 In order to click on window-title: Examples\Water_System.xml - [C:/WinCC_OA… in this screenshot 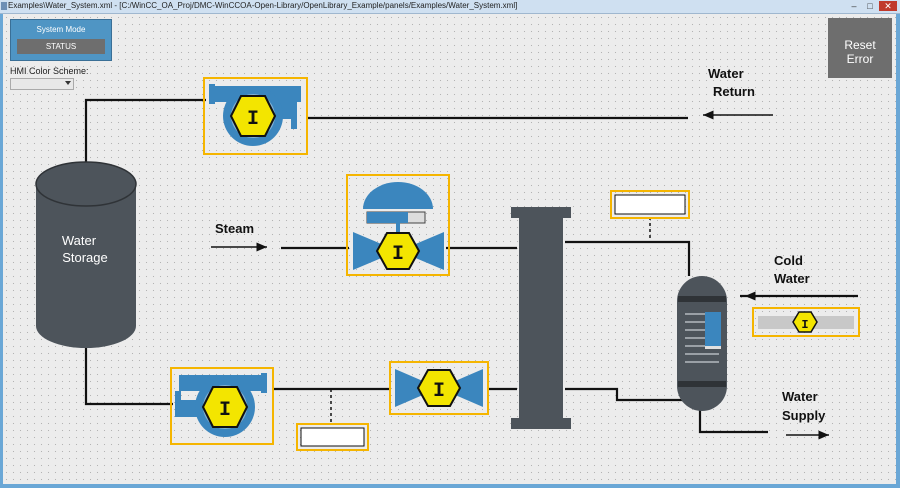, I will do `click(263, 5)`.